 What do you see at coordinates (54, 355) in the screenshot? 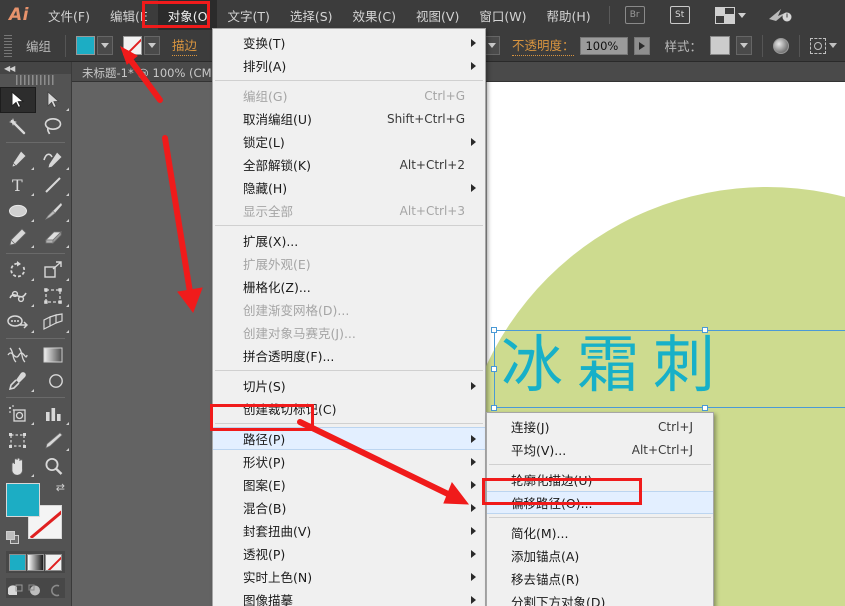
I see `gradient-tool` at bounding box center [54, 355].